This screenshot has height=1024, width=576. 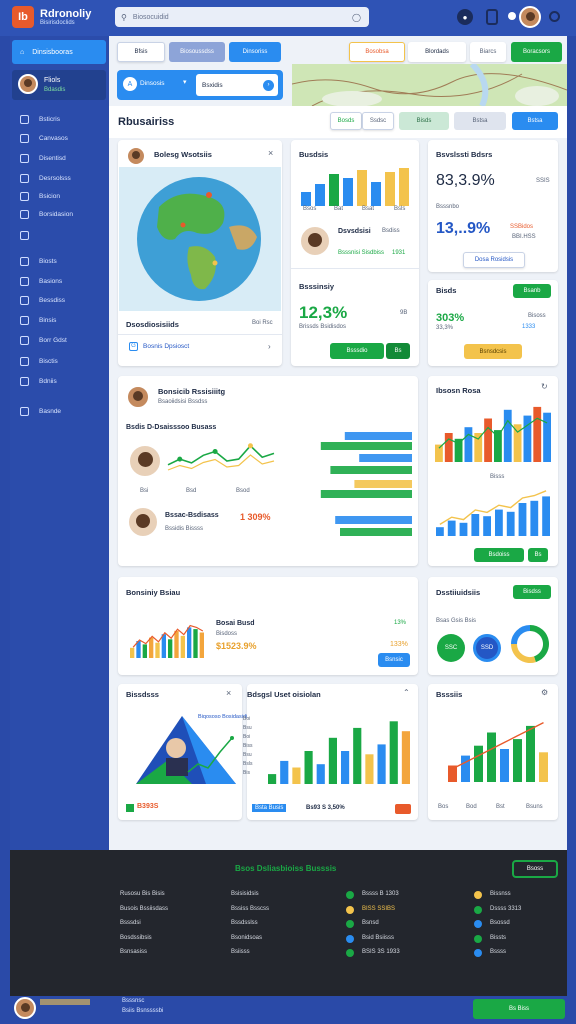 What do you see at coordinates (59, 52) in the screenshot?
I see `sidebar-item-dashboard: ⌂ Dinsisbooras` at bounding box center [59, 52].